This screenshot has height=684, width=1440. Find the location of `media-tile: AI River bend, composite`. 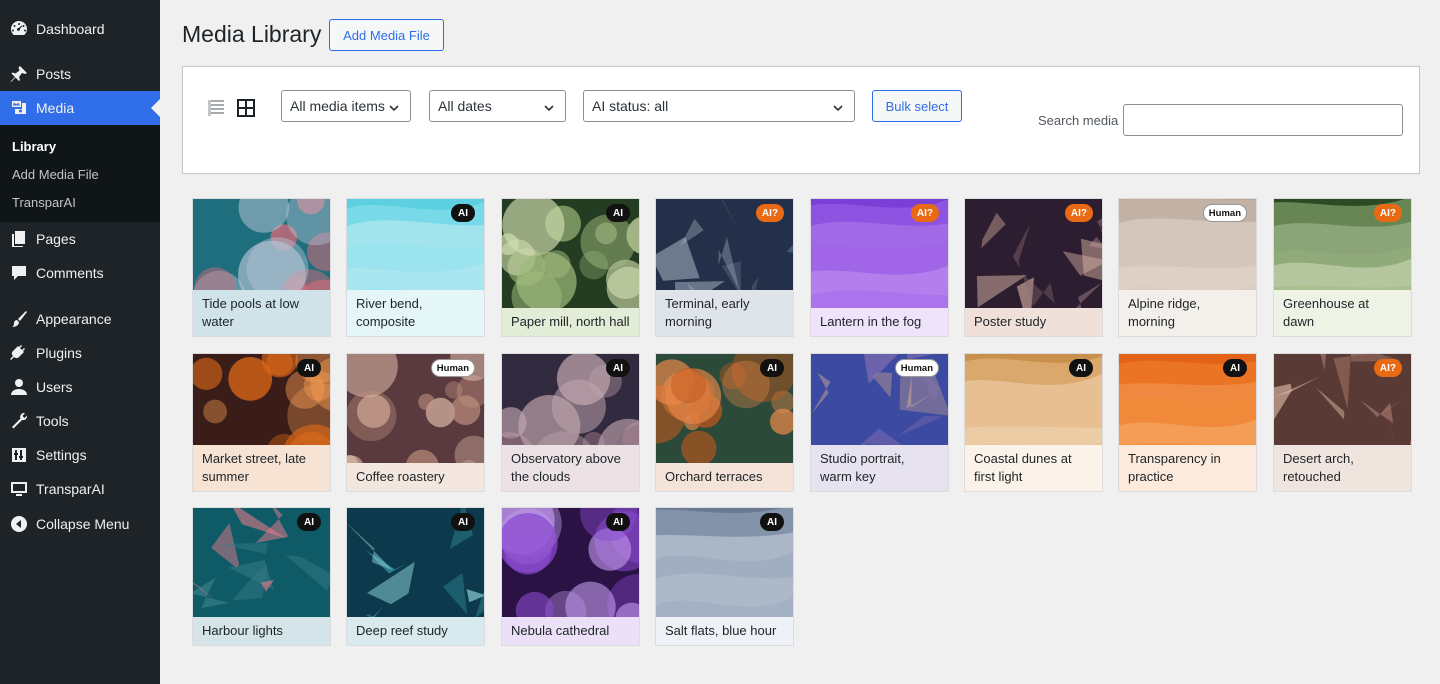

media-tile: AI River bend, composite is located at coordinates (415, 267).